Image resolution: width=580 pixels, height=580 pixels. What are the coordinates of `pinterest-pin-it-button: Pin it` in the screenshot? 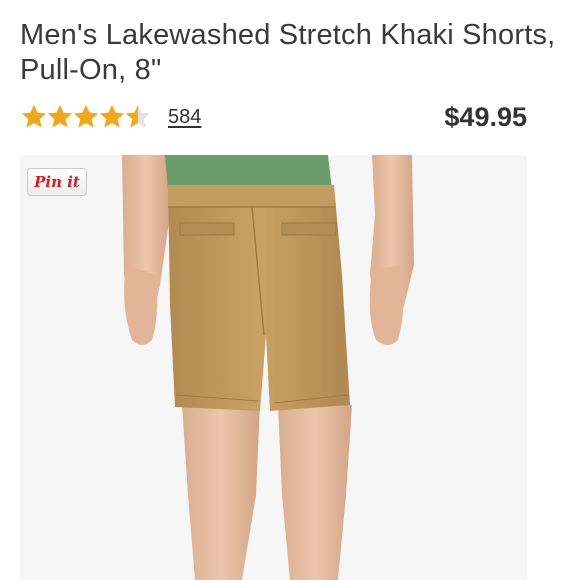 It's located at (57, 182).